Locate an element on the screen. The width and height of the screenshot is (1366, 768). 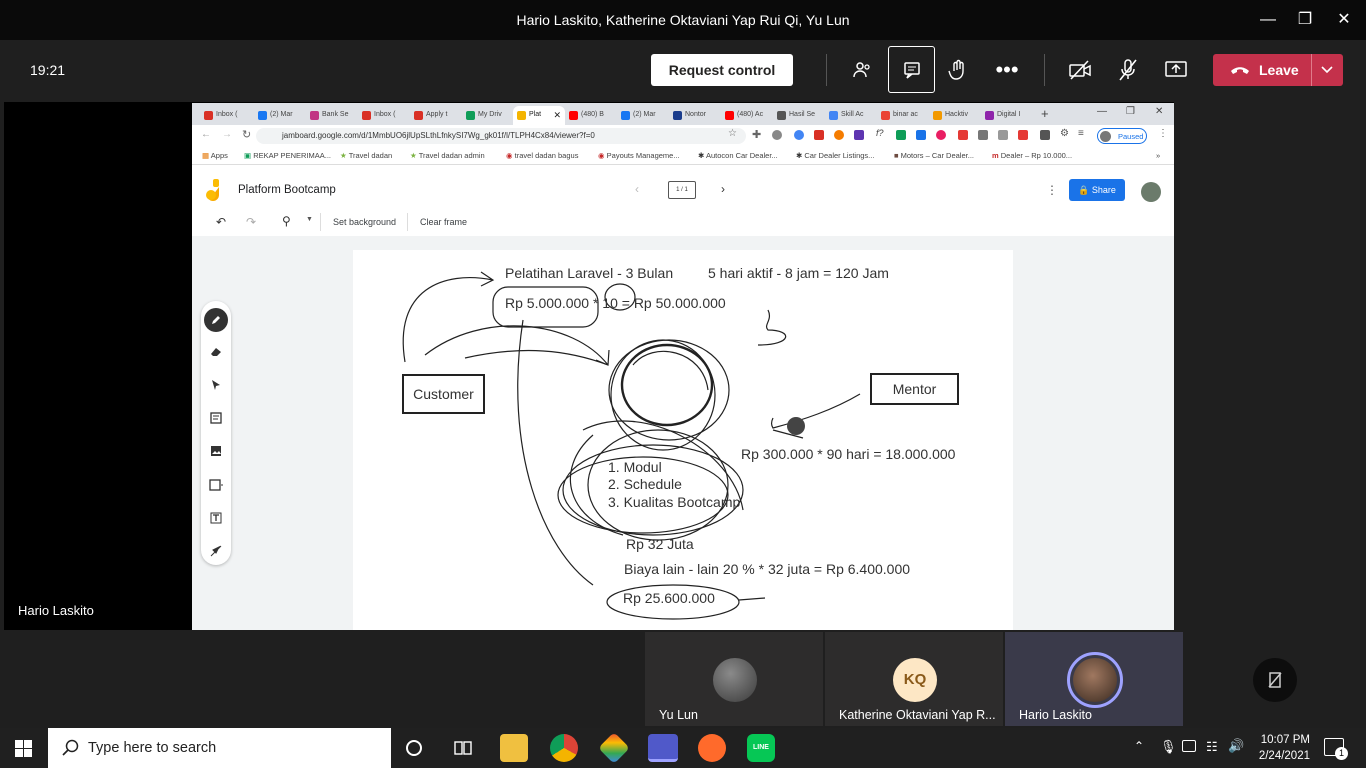
browser-tab: Hacktiv is located at coordinates (955, 115).